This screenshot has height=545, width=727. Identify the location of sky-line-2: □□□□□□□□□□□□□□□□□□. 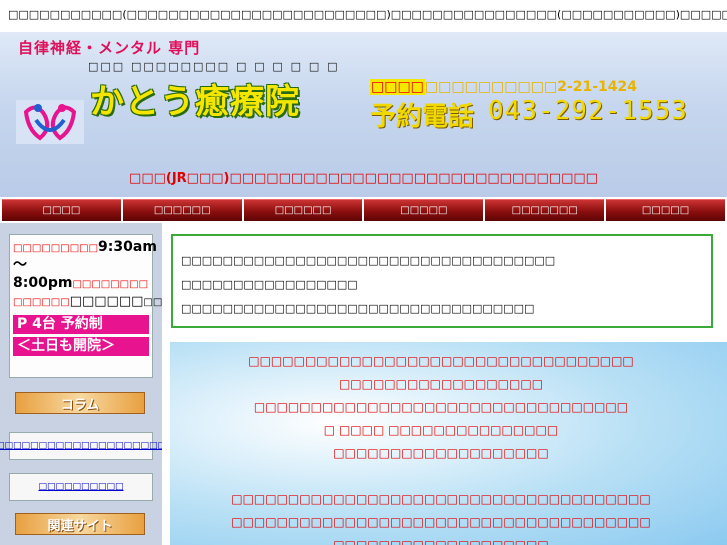
(441, 384).